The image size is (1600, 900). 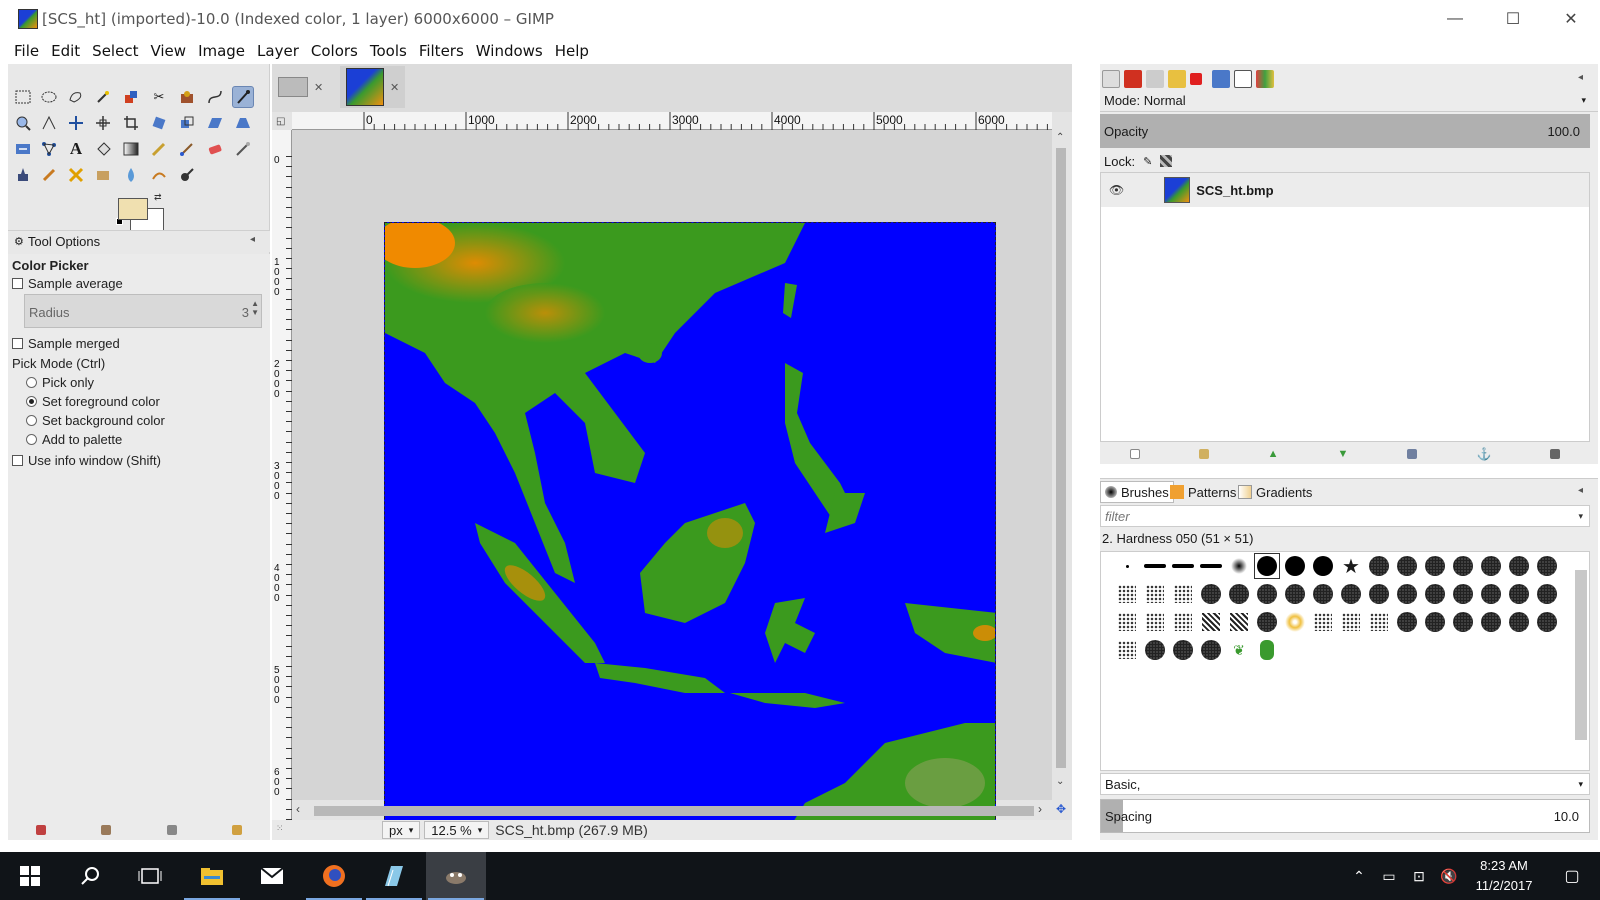 I want to click on brush-preset-selector: Basic, ▾, so click(x=1345, y=784).